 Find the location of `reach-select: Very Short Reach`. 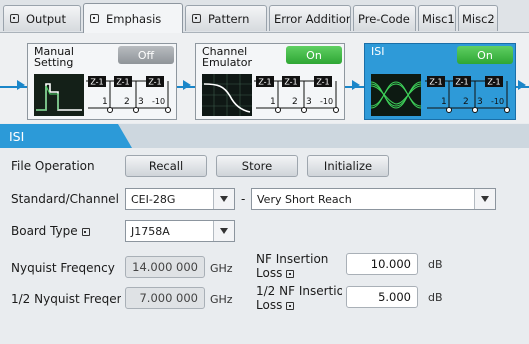

reach-select: Very Short Reach is located at coordinates (373, 199).